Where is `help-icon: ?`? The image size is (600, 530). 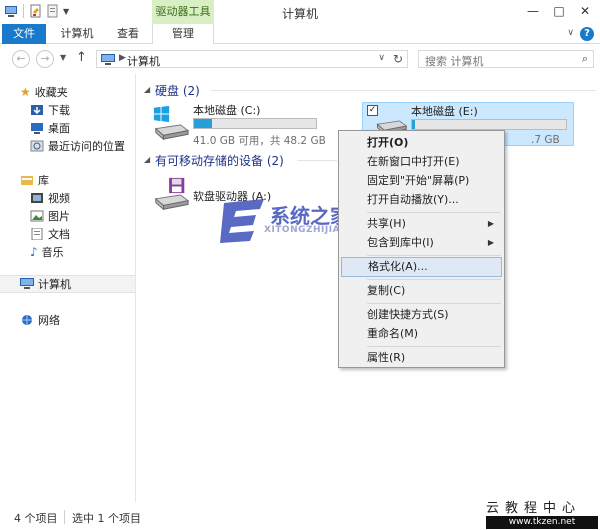
help-icon: ? is located at coordinates (587, 34).